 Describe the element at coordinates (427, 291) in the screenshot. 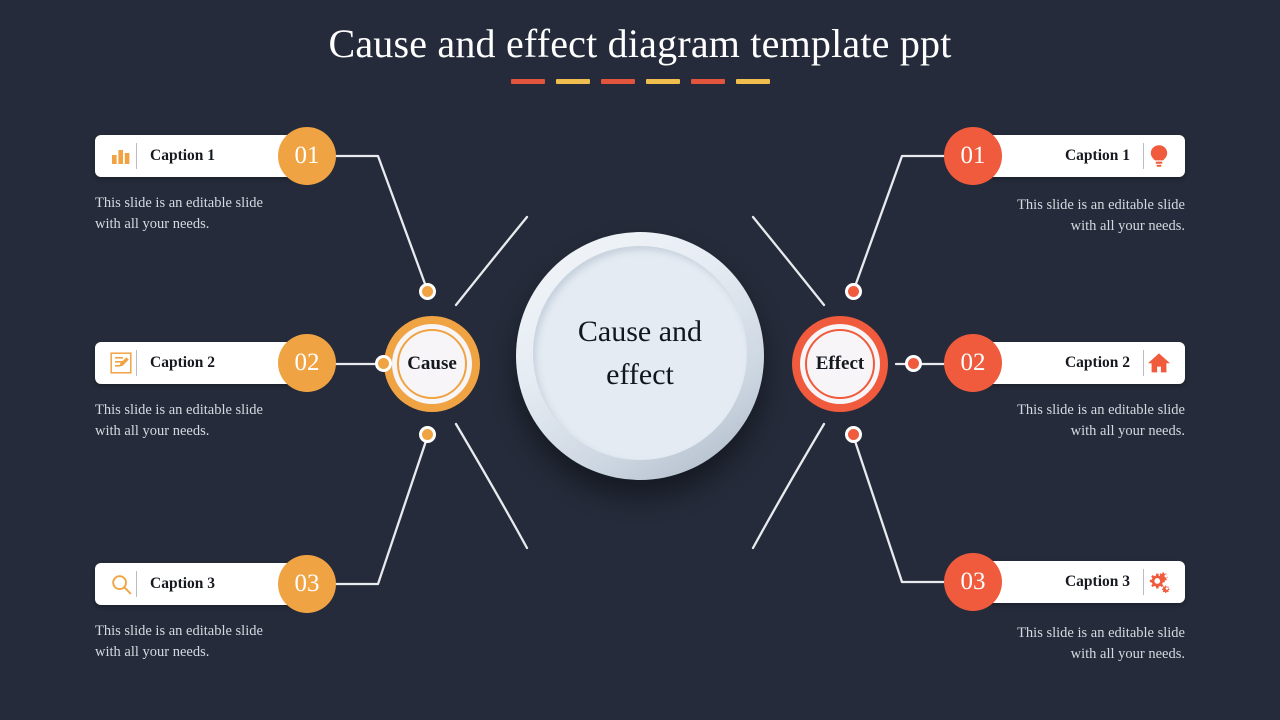

I see `hub-cause-dot-top` at that location.